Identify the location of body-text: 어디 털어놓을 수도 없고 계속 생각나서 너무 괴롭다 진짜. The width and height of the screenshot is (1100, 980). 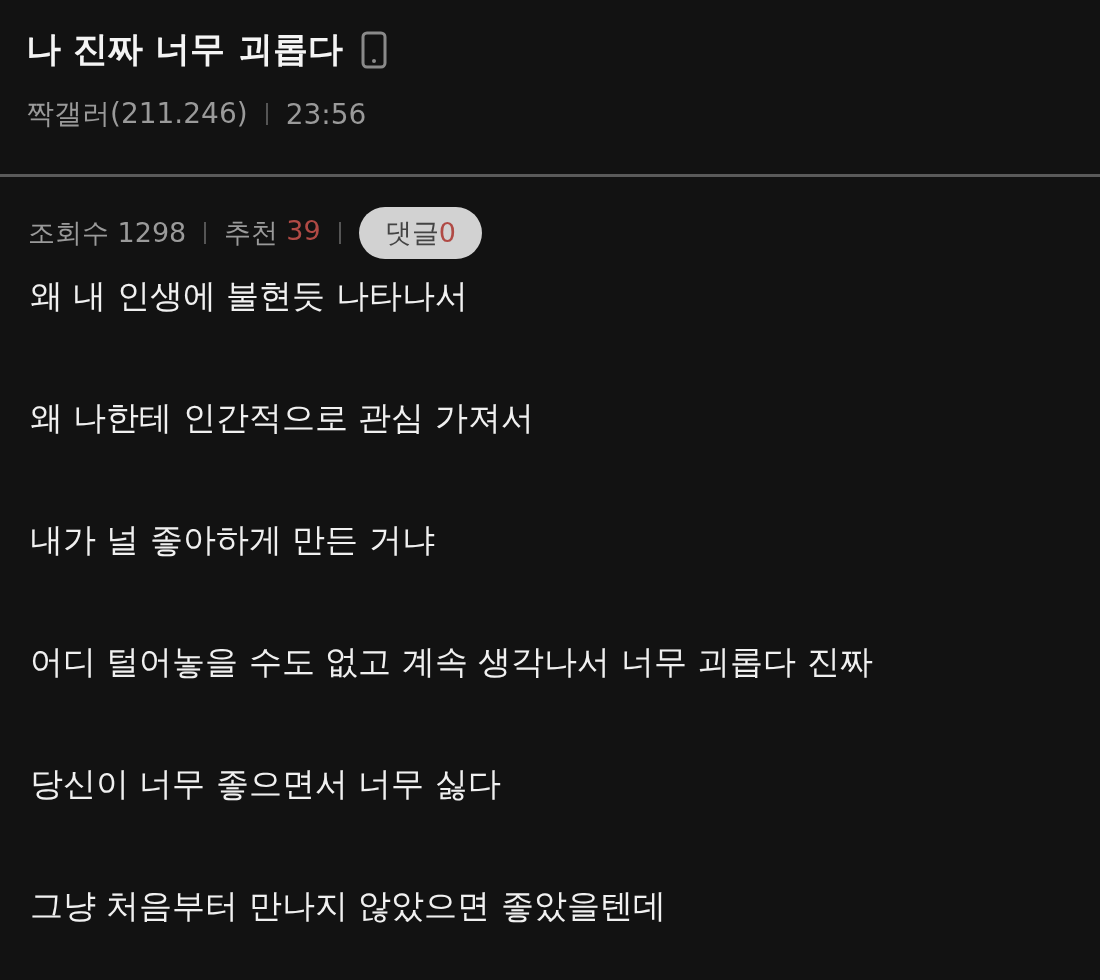
(452, 662).